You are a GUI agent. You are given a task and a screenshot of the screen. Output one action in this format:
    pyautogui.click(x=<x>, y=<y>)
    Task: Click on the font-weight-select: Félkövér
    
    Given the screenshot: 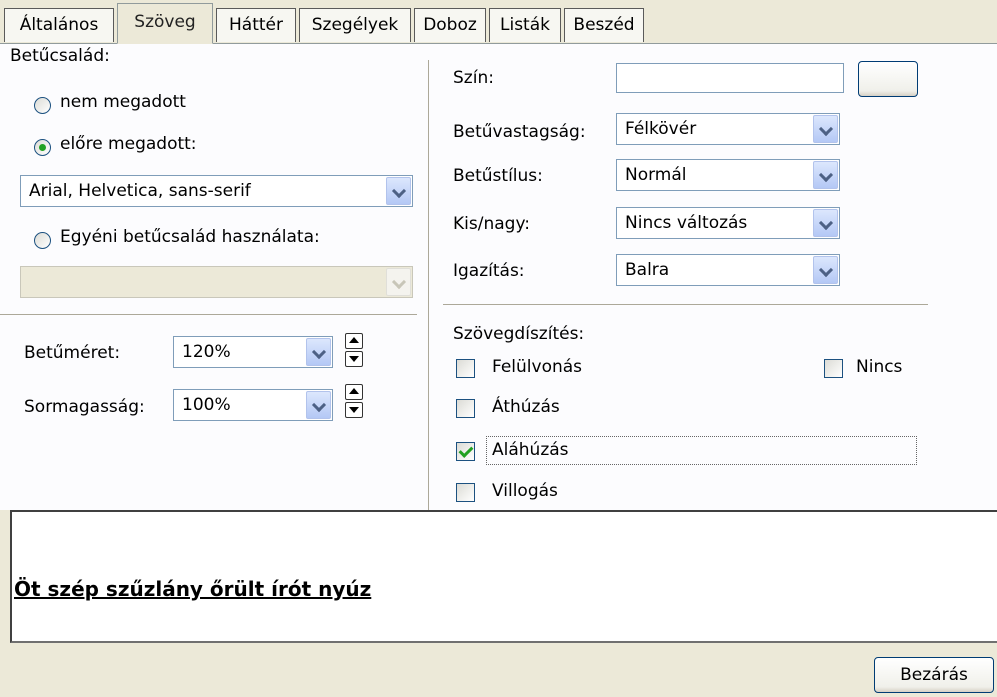 What is the action you would take?
    pyautogui.click(x=728, y=129)
    